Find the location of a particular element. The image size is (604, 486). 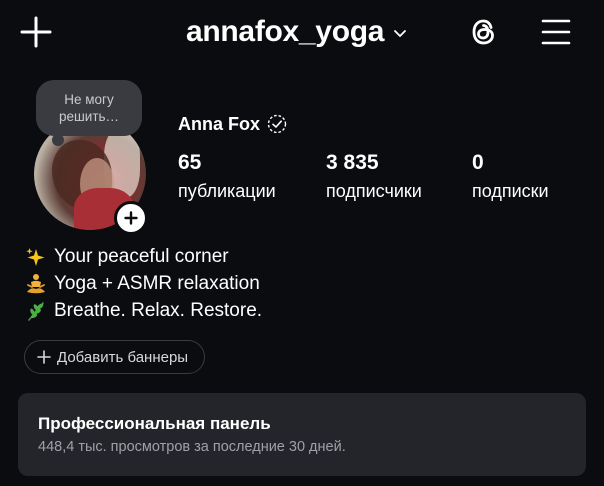

stat-followers-label: подписчики is located at coordinates (374, 191).